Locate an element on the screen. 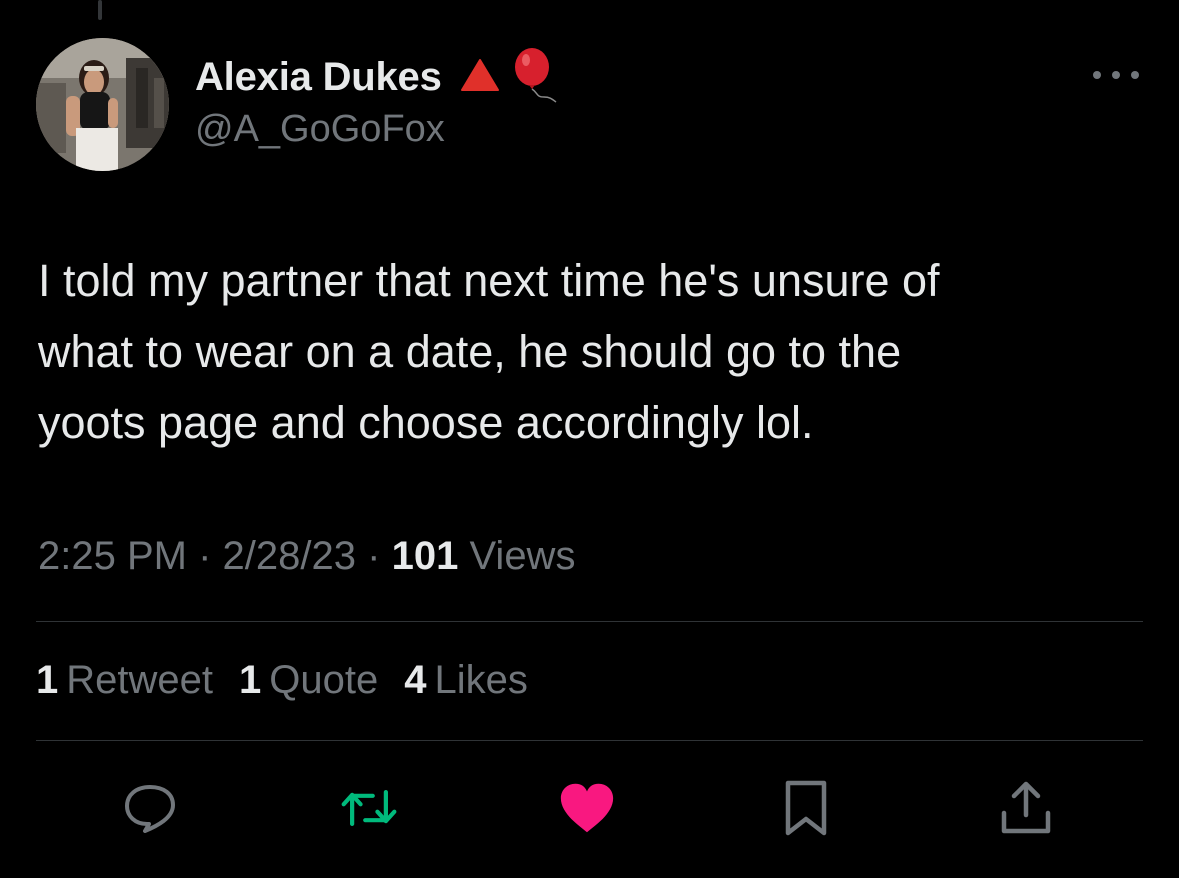 The height and width of the screenshot is (878, 1179). retweets-count: 1 is located at coordinates (47, 680).